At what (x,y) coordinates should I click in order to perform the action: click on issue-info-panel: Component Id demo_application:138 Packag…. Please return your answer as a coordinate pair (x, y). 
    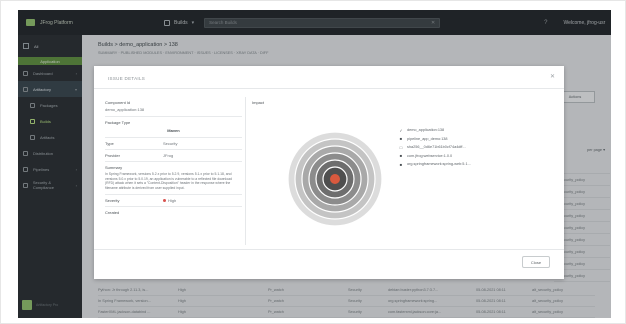
    Looking at the image, I should click on (173, 157).